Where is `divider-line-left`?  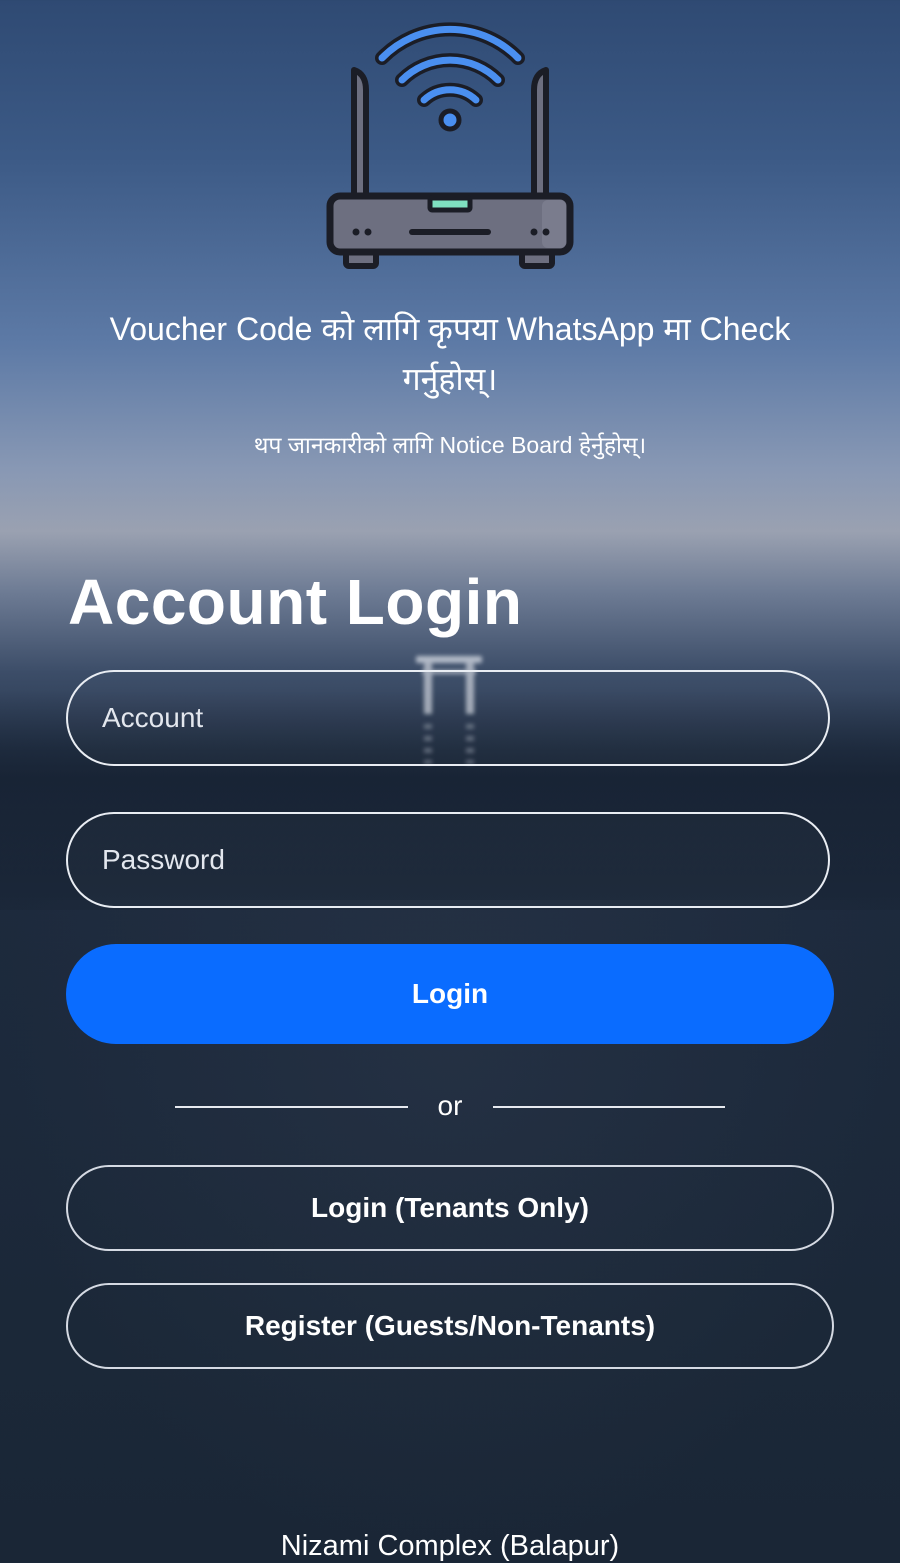
divider-line-left is located at coordinates (291, 1107).